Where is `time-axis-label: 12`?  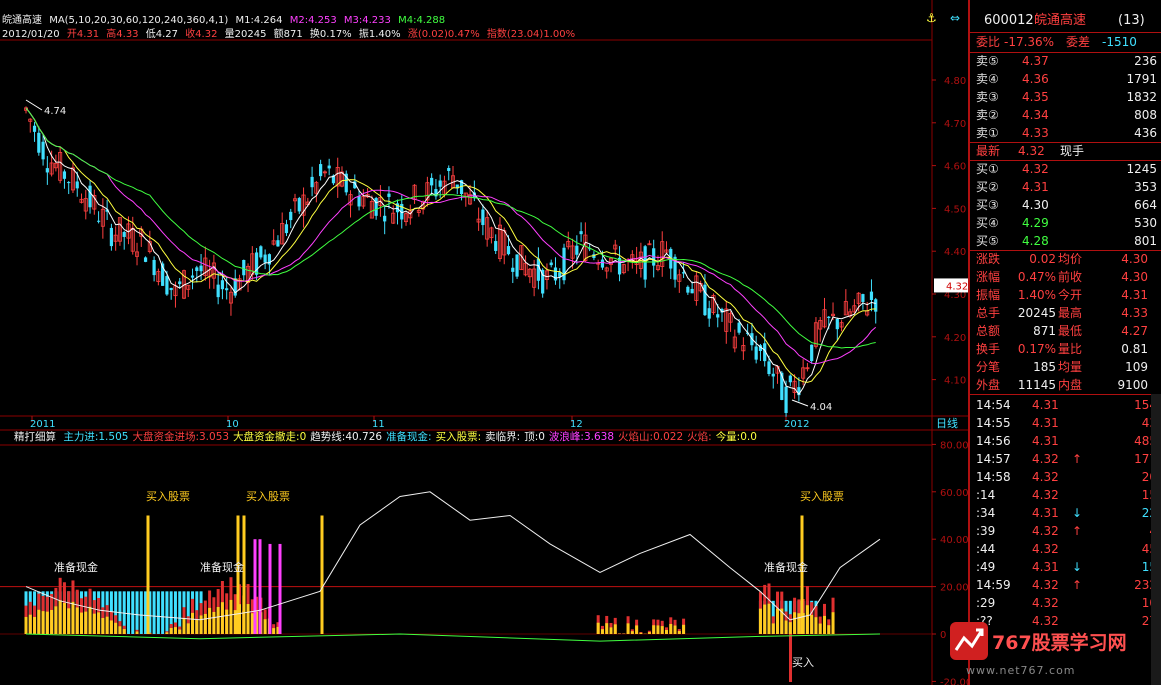
time-axis-label: 12 is located at coordinates (576, 424).